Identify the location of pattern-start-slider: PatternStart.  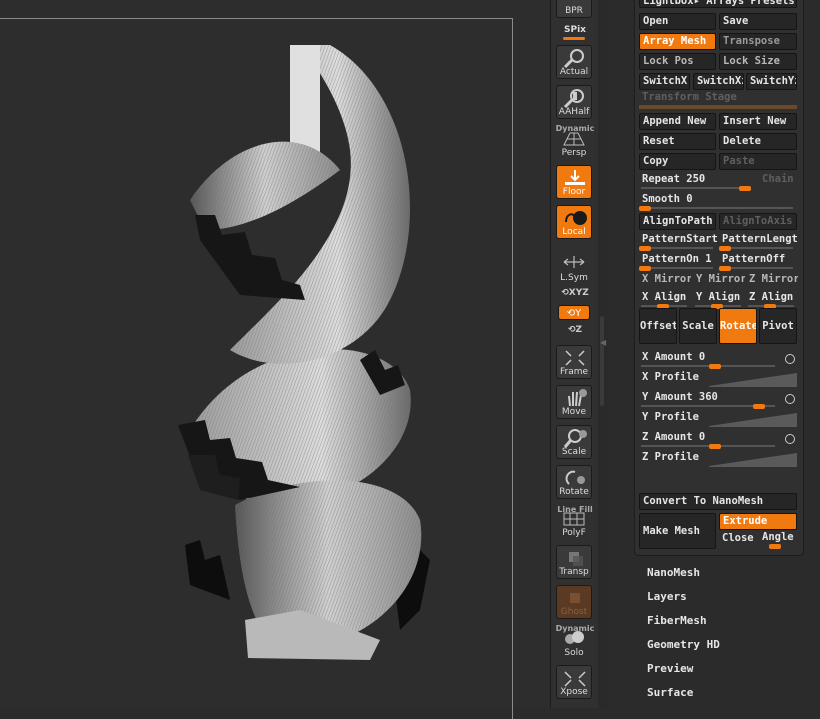
(678, 242).